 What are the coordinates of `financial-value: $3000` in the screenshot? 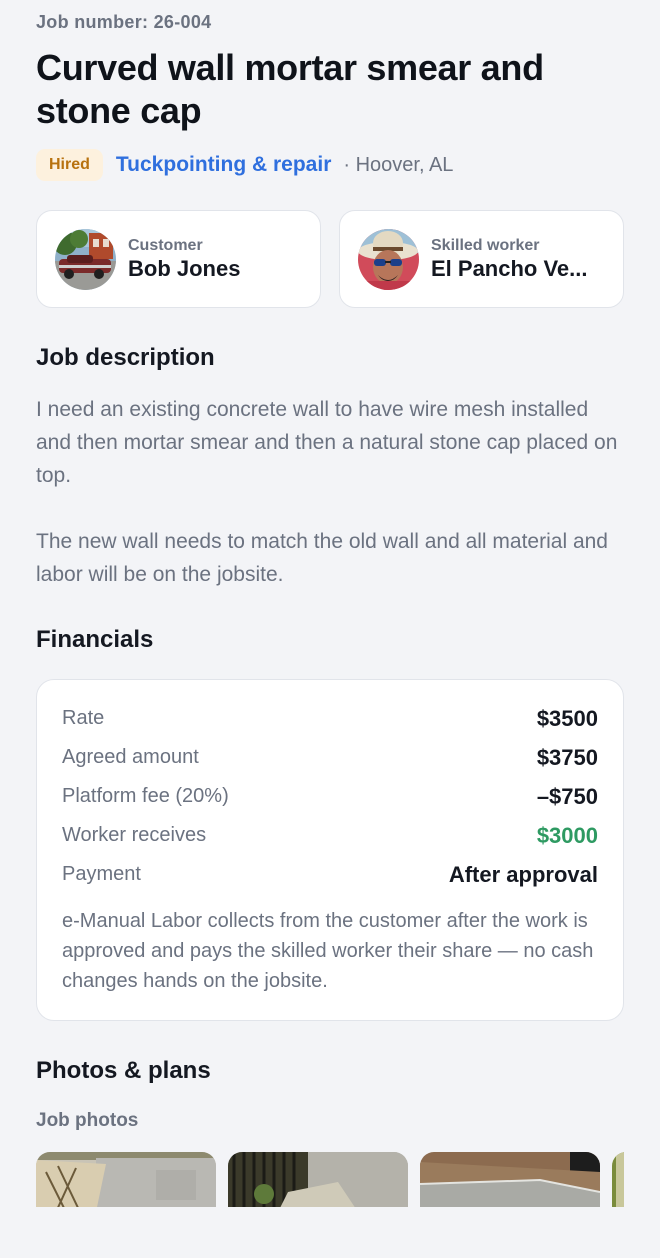 It's located at (567, 835).